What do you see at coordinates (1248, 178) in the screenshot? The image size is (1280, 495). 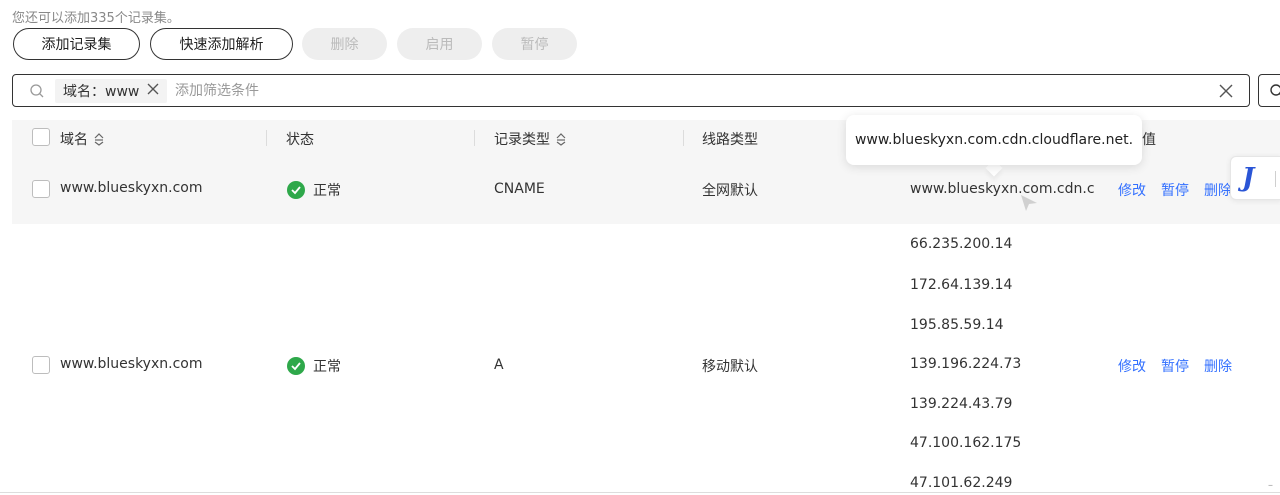 I see `brand-logo-icon: J` at bounding box center [1248, 178].